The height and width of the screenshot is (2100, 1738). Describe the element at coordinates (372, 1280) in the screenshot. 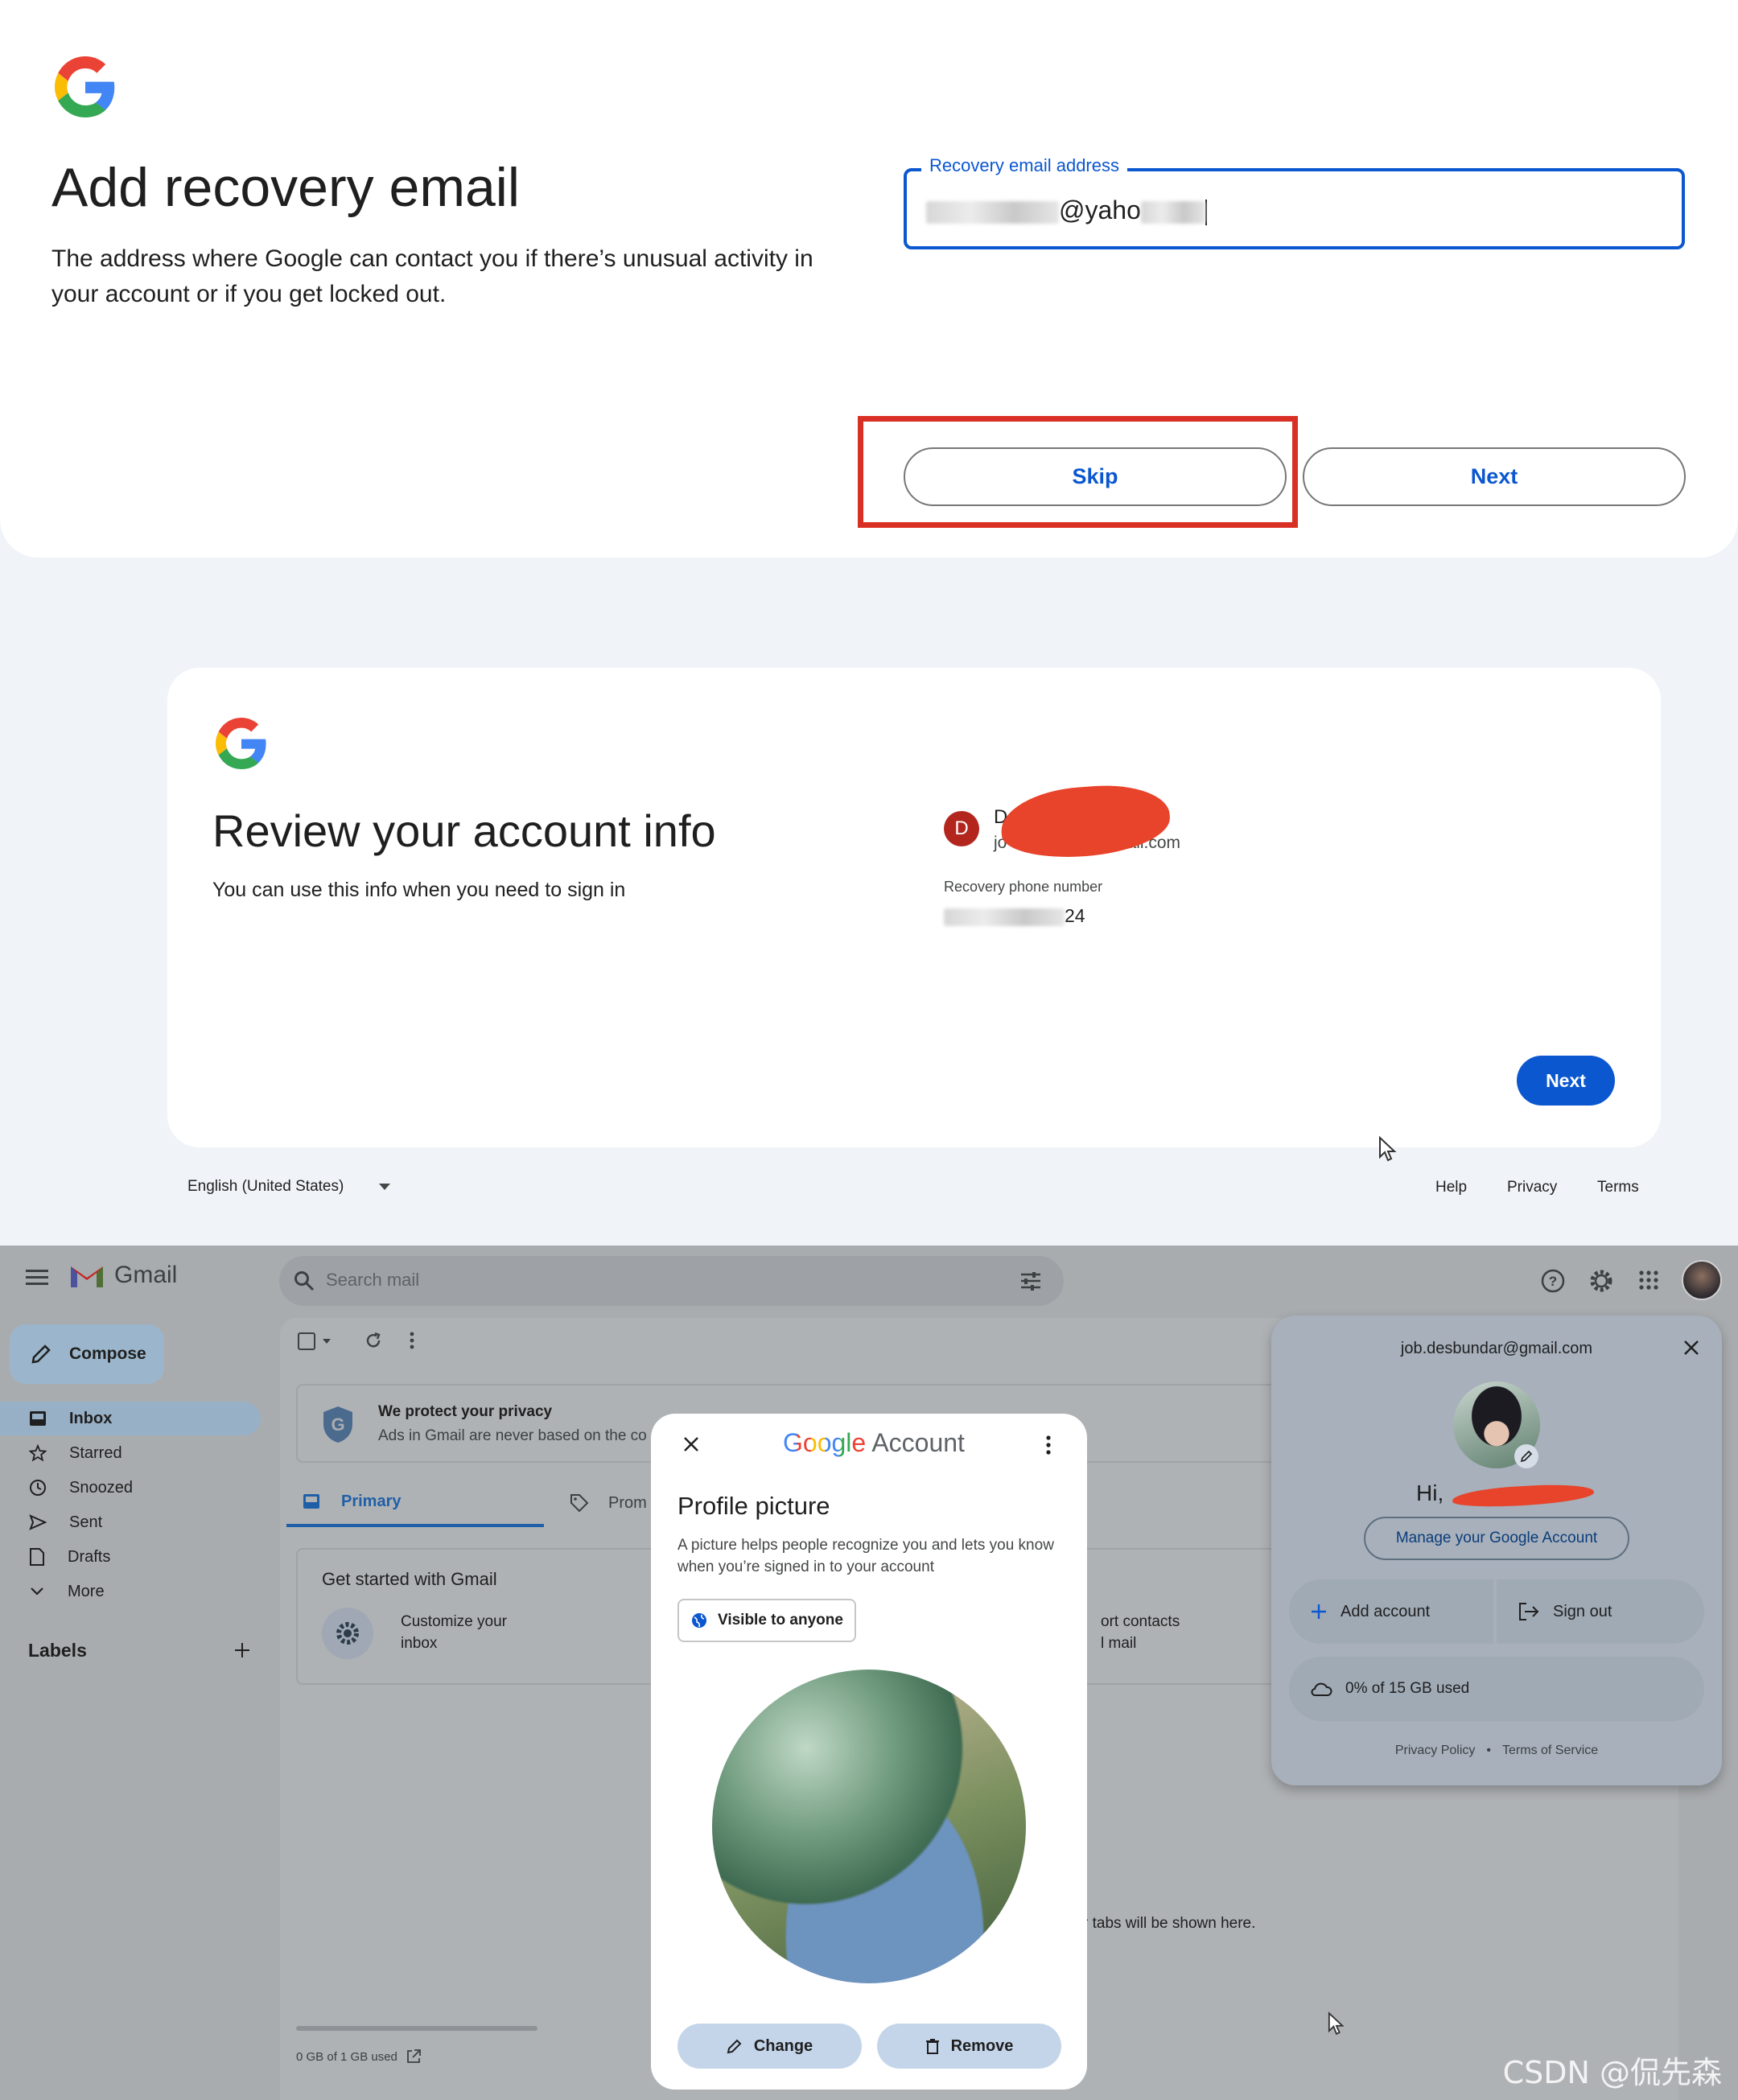

I see `search-input: Search mail` at that location.